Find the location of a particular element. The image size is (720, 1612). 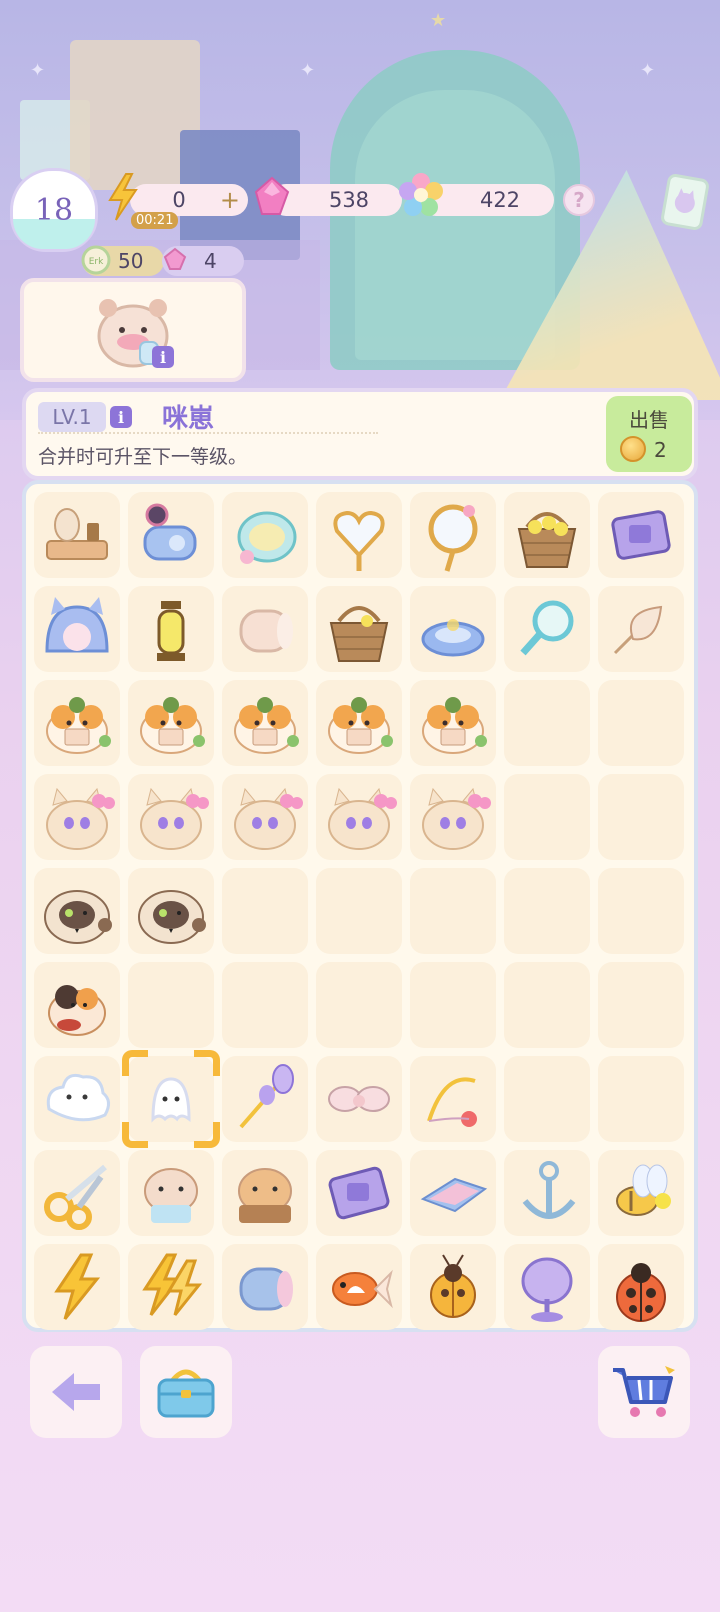

folded-cloth-icon is located at coordinates (454, 1195).